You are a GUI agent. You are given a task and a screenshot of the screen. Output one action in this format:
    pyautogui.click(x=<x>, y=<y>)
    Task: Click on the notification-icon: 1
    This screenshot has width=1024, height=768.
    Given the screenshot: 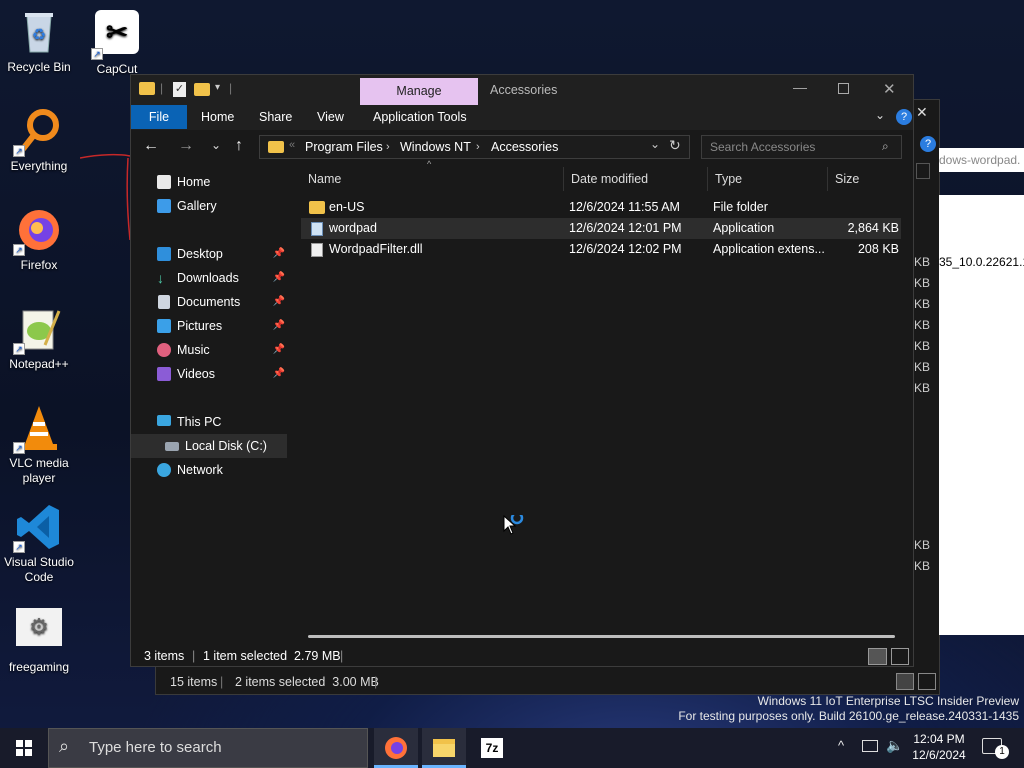 What is the action you would take?
    pyautogui.click(x=995, y=748)
    